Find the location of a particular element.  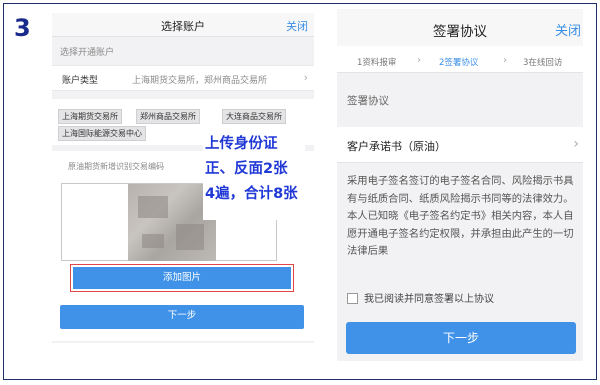

section-label: 签署协议 is located at coordinates (368, 101).